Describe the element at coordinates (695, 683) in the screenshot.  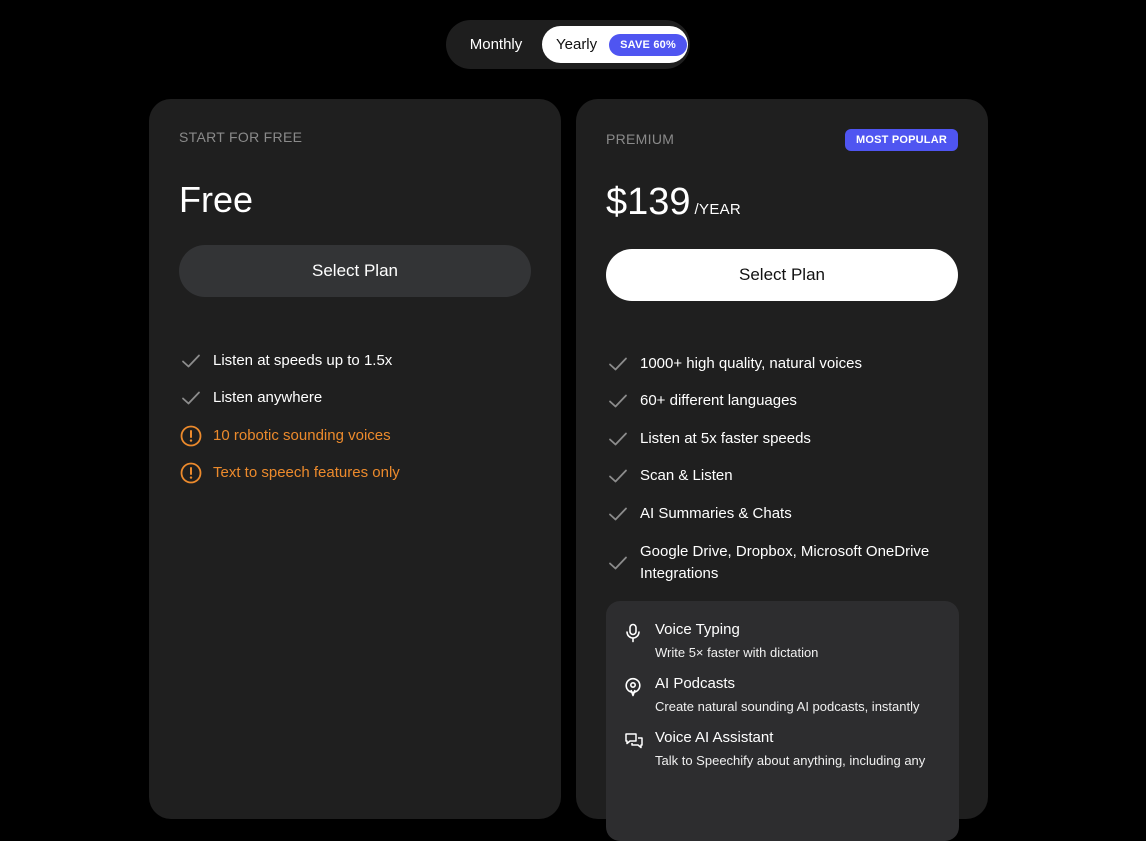
I see `addon-title: AI Podcasts` at that location.